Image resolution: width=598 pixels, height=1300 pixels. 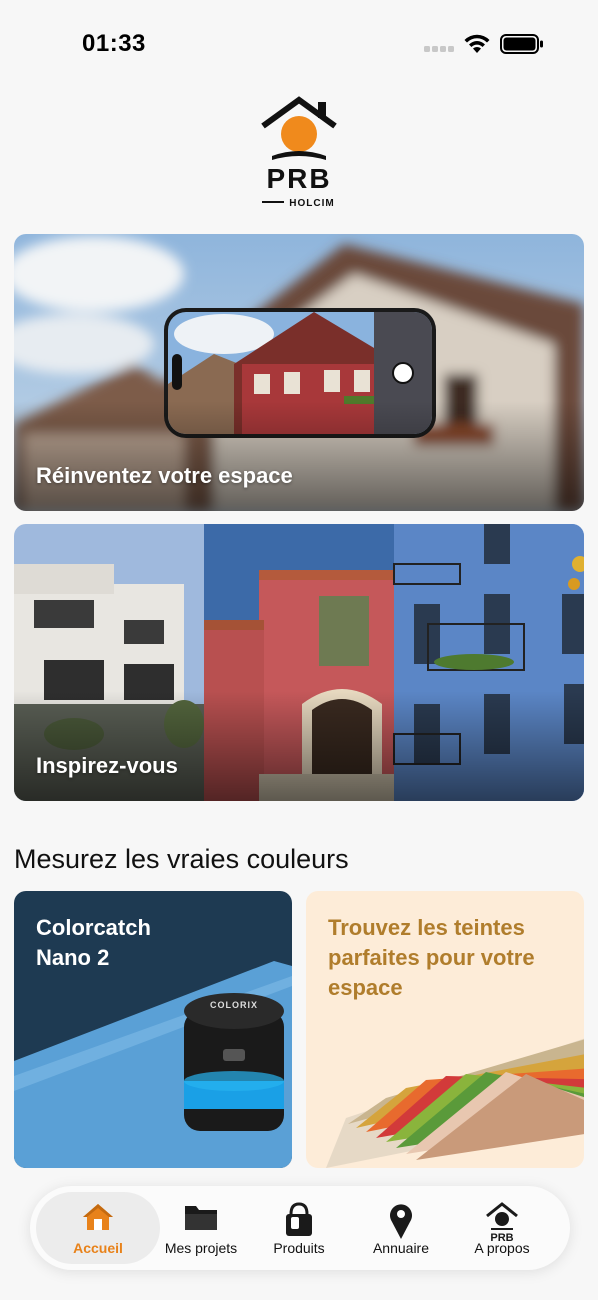 I want to click on status-time: 01:33, so click(x=114, y=43).